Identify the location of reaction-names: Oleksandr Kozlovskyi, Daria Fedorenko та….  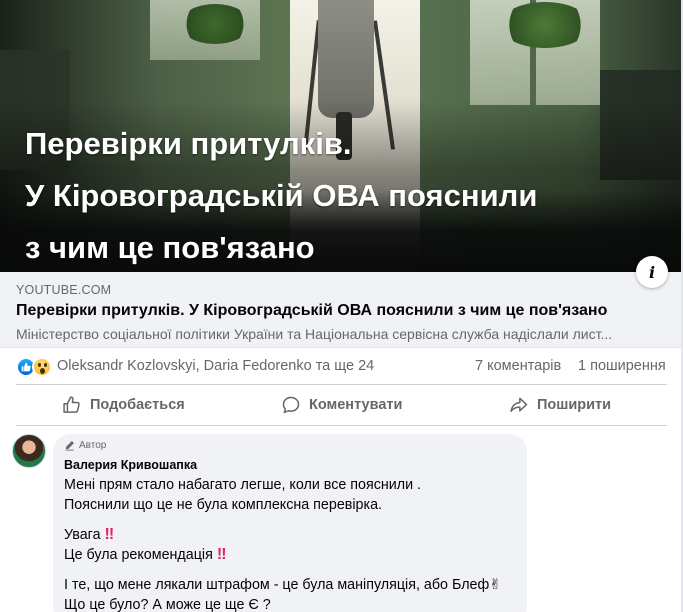
(215, 366).